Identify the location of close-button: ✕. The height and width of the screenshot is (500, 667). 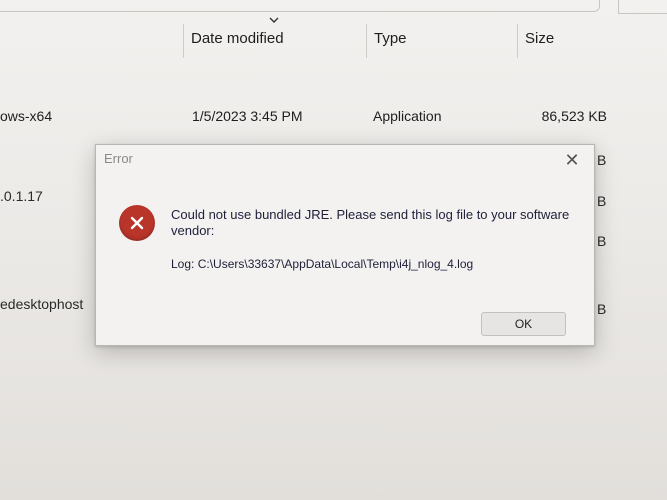
(572, 160).